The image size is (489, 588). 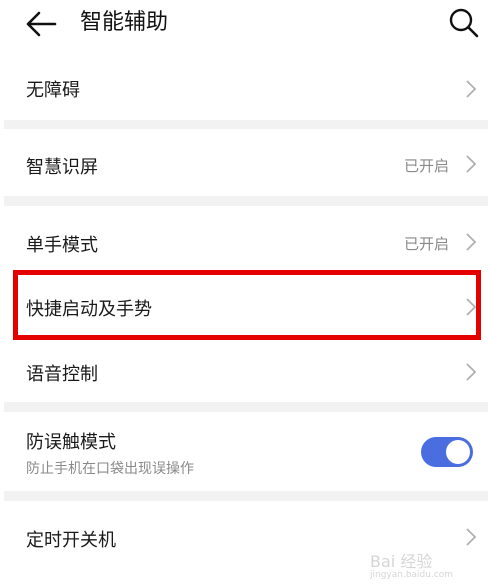 I want to click on list-item-label: 单手模式, so click(x=62, y=245).